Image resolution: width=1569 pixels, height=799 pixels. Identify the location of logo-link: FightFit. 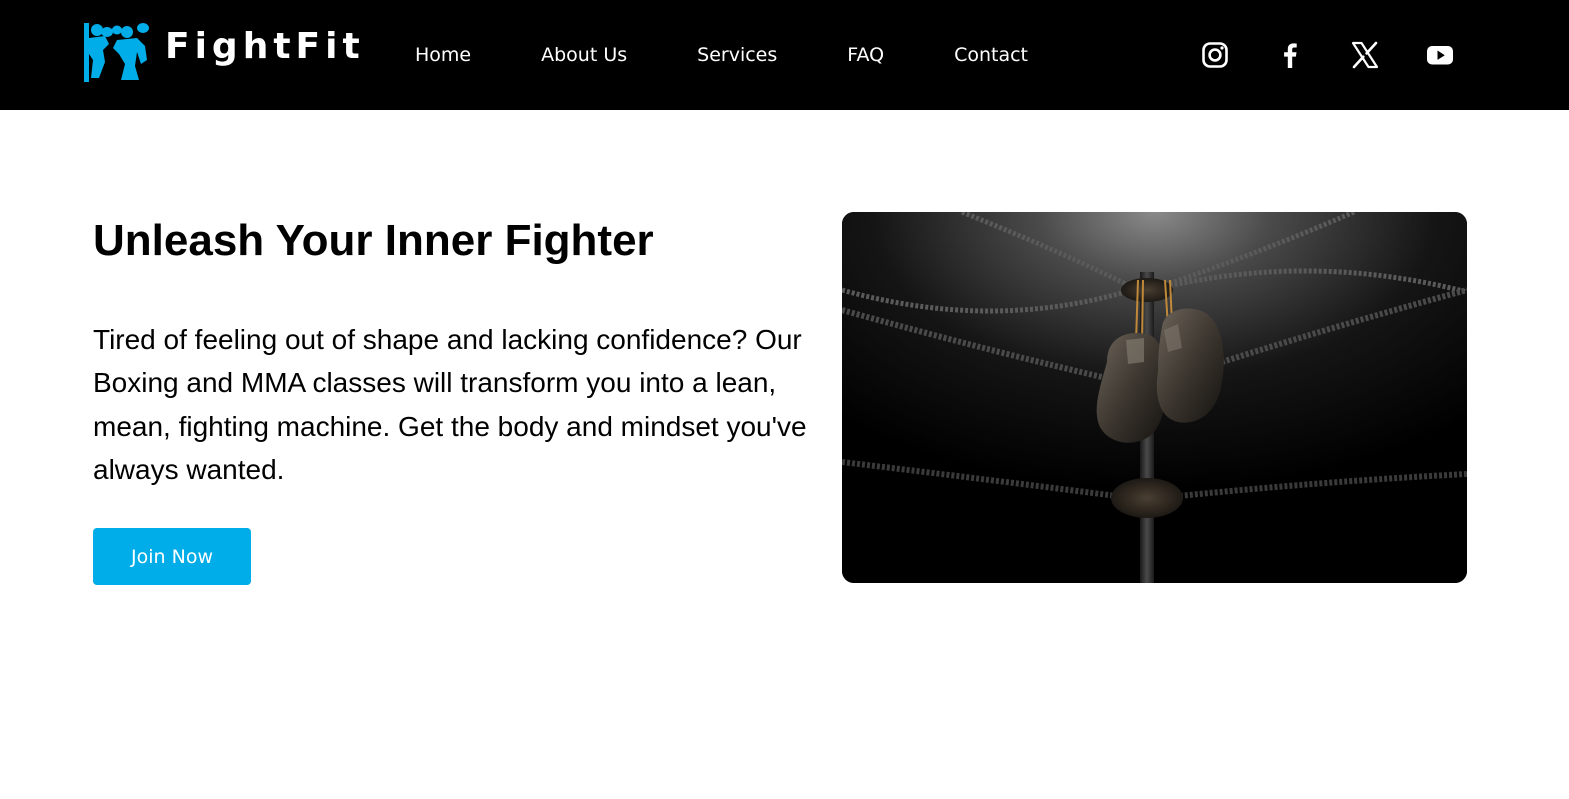
(224, 51).